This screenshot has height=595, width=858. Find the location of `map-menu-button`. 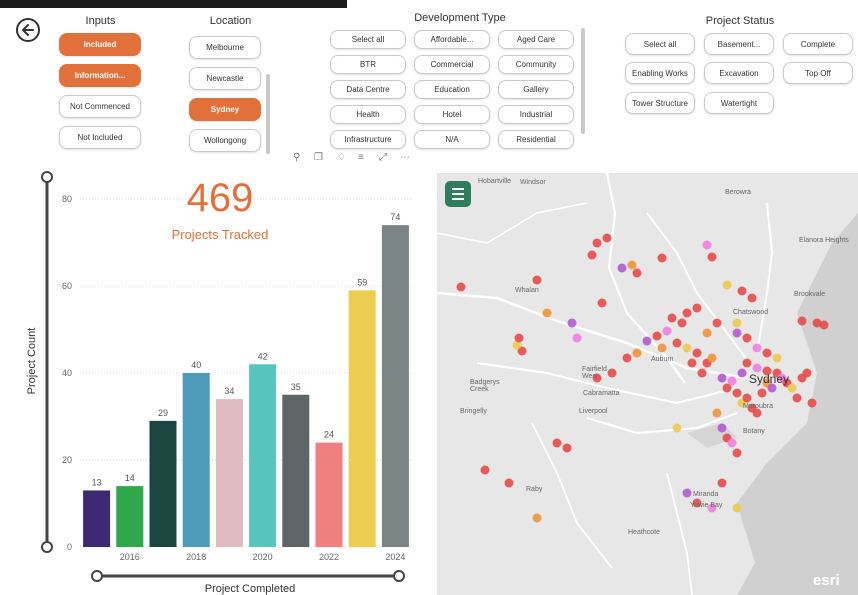

map-menu-button is located at coordinates (458, 194).